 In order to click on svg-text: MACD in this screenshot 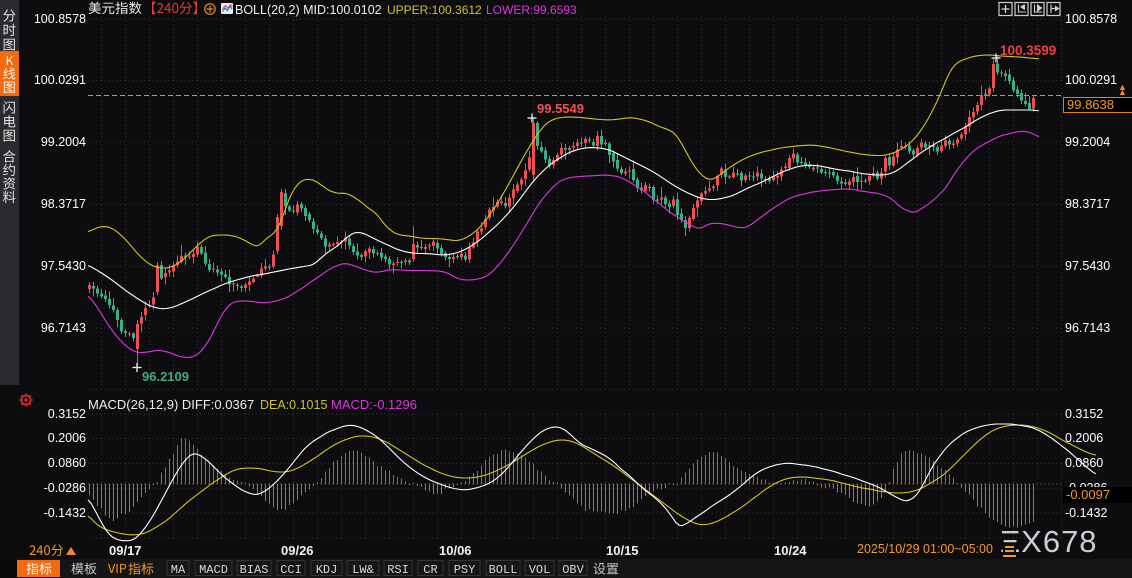, I will do `click(213, 570)`.